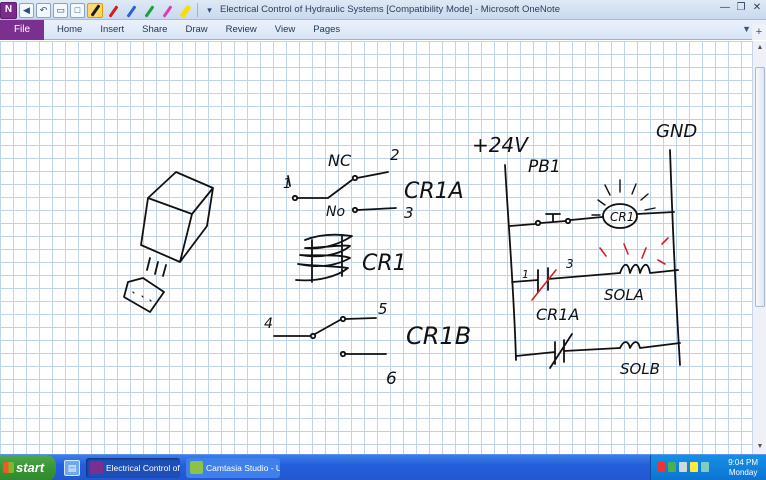 This screenshot has width=766, height=480. Describe the element at coordinates (324, 258) in the screenshot. I see `cr1-coil-ink` at that location.